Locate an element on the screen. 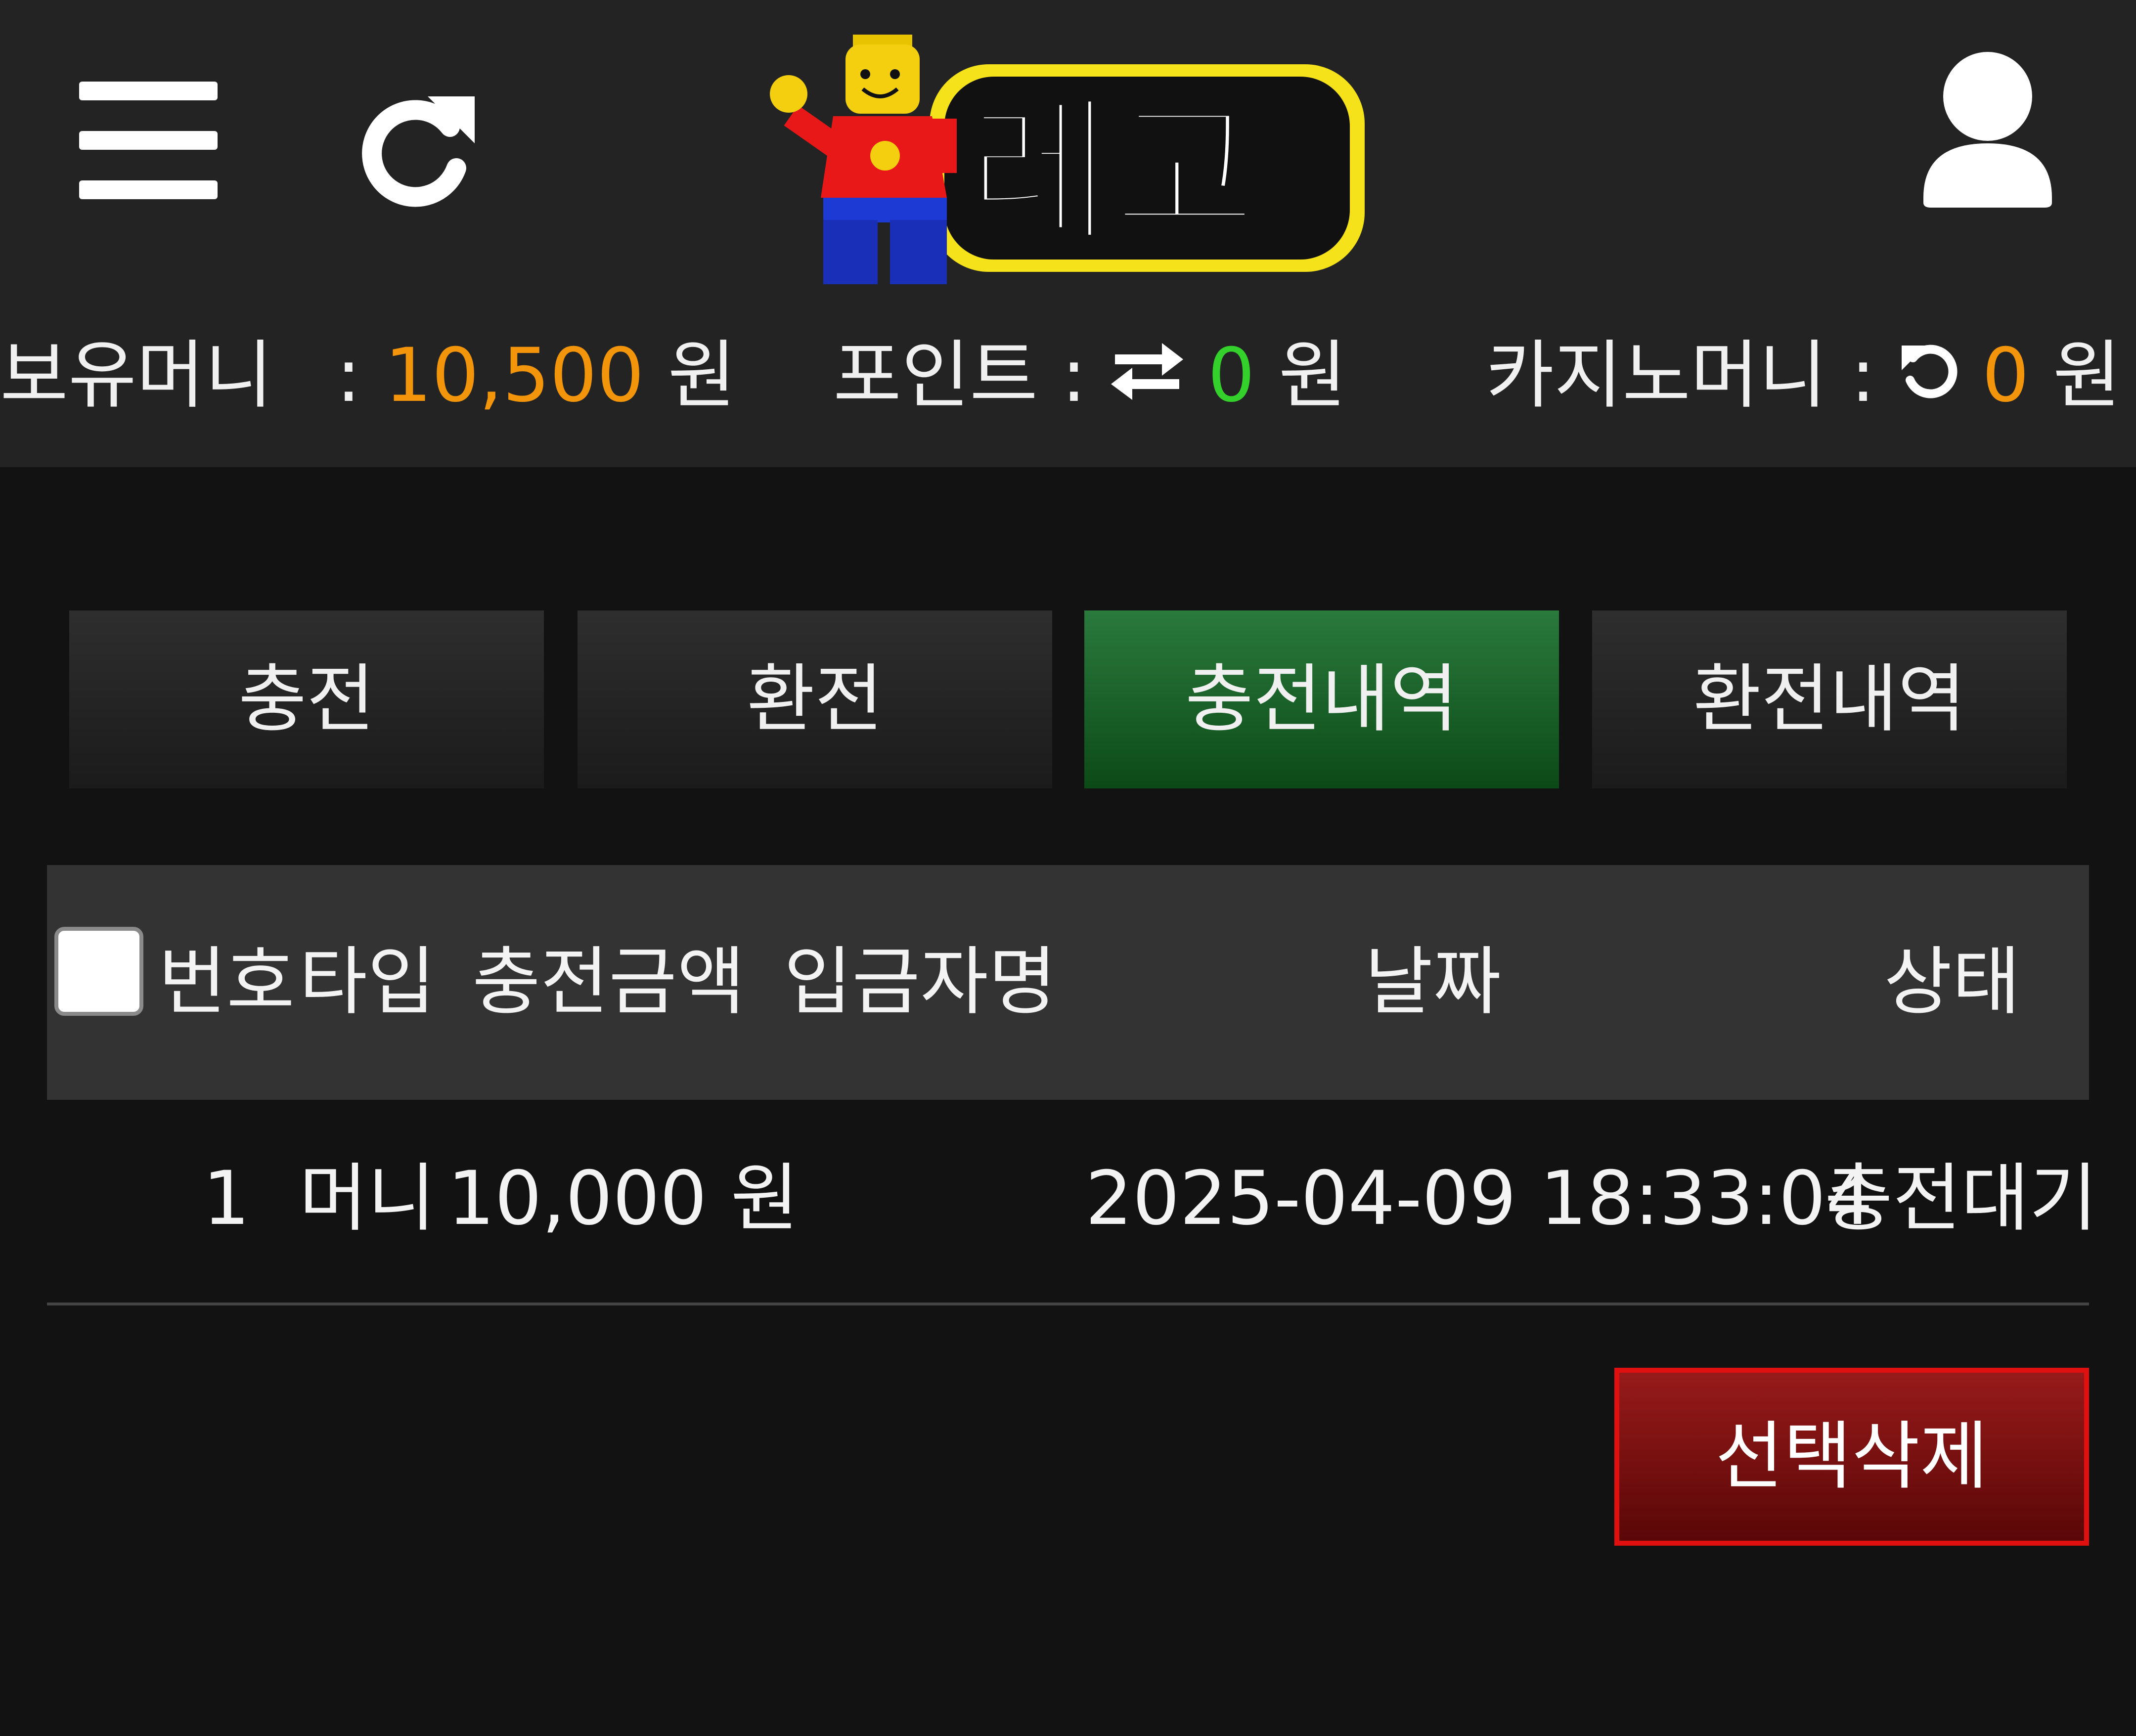 Image resolution: width=2136 pixels, height=1736 pixels. hamburger-menu-icon is located at coordinates (148, 141).